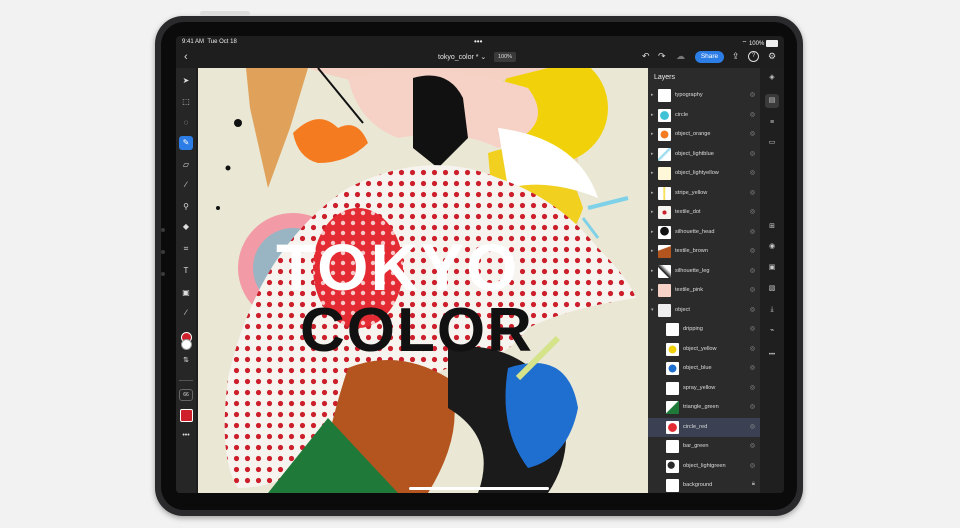  I want to click on layer-row: ▸ textile_dot ◎, so click(704, 213).